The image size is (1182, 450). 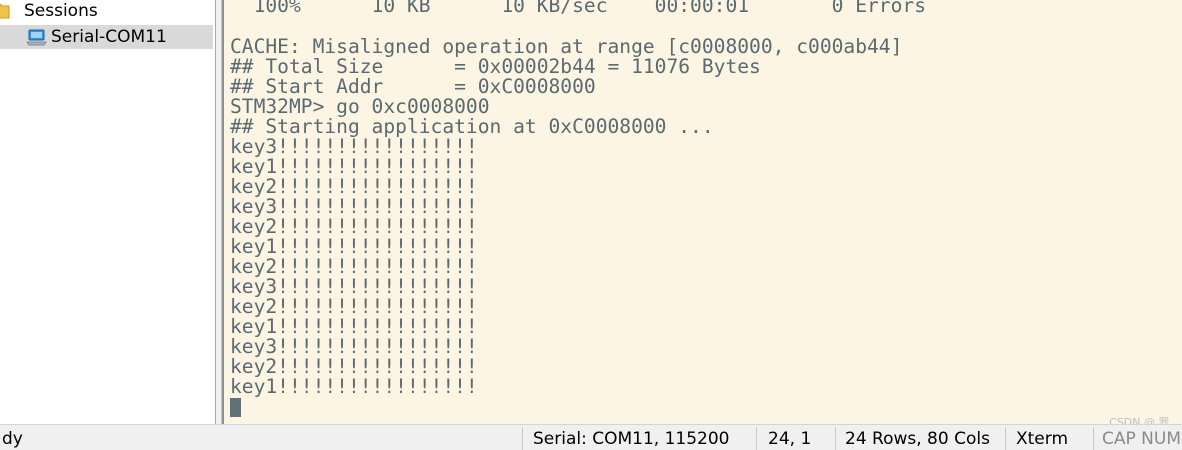 I want to click on status-cursor-pos: 24, 1, so click(x=790, y=439).